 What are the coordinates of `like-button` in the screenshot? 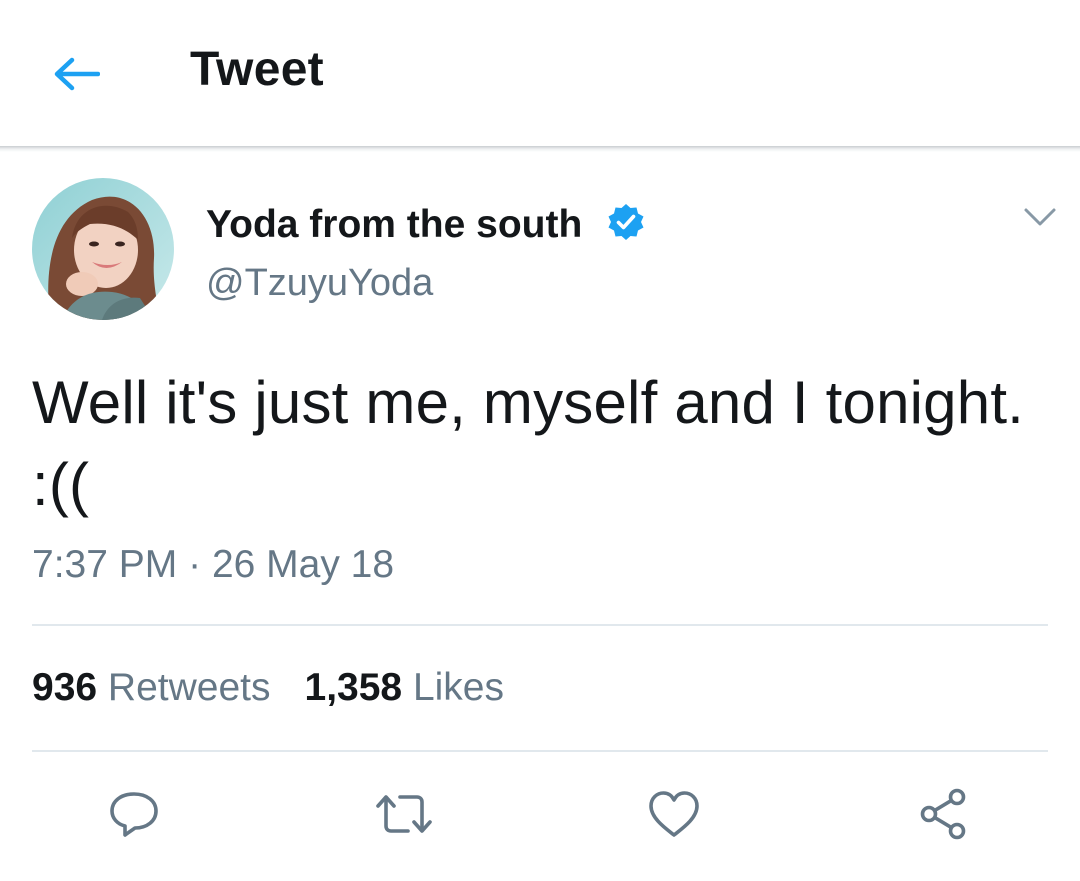 It's located at (674, 814).